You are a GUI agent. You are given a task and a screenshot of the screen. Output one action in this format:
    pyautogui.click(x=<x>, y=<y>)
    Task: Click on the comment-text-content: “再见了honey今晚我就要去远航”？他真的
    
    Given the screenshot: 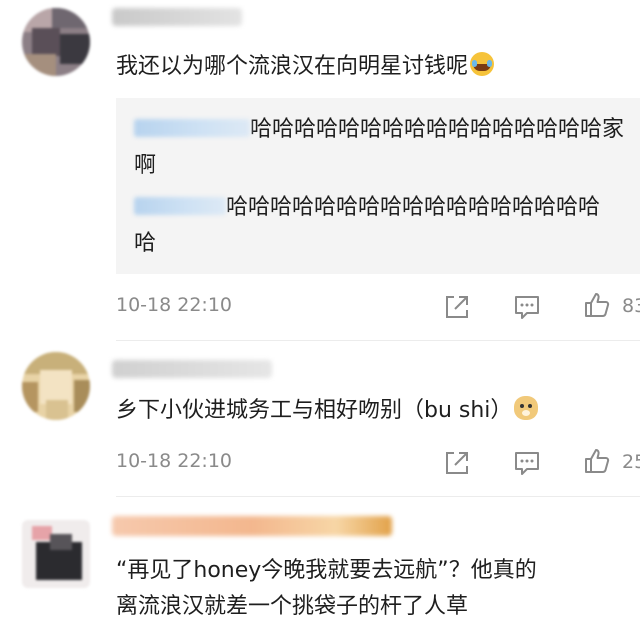 What is the action you would take?
    pyautogui.click(x=326, y=570)
    